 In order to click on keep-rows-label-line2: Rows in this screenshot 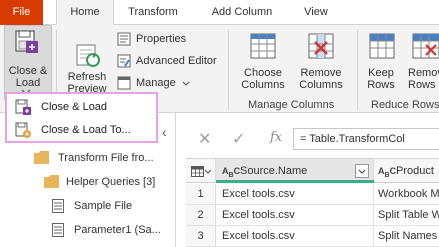, I will do `click(381, 85)`.